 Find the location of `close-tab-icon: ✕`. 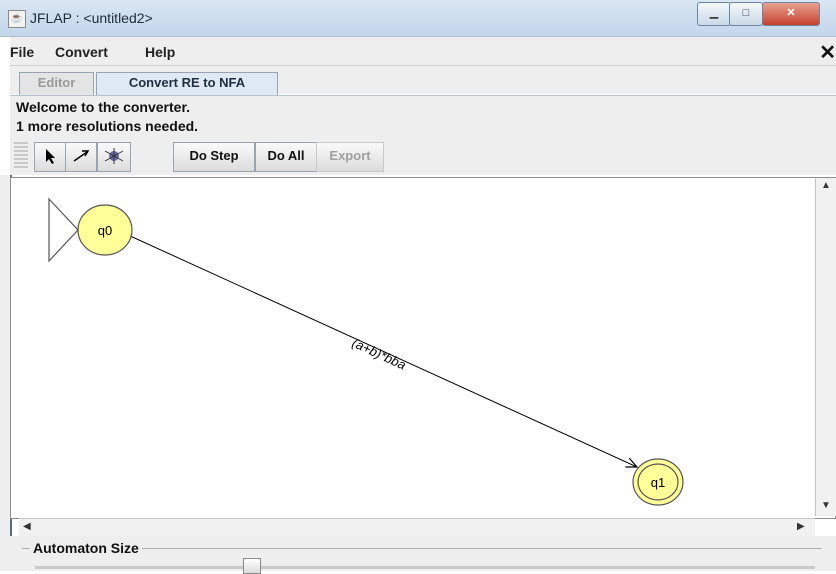

close-tab-icon: ✕ is located at coordinates (827, 52).